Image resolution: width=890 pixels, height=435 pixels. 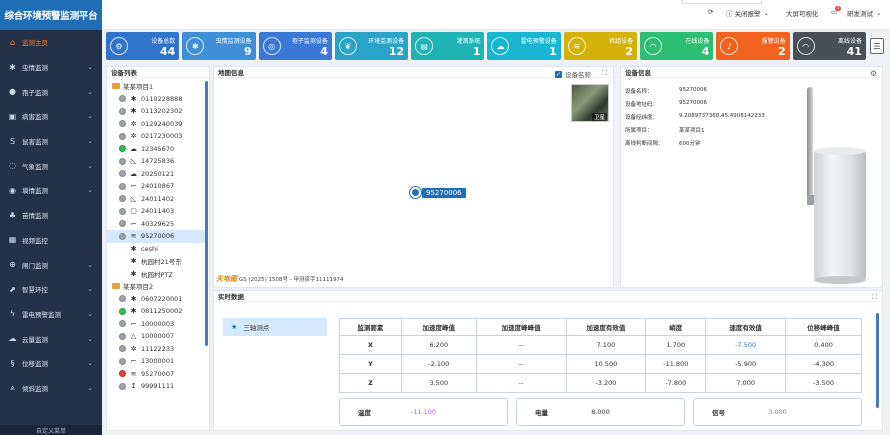 What do you see at coordinates (829, 46) in the screenshot?
I see `stat-card: ◠ 离线设备 41` at bounding box center [829, 46].